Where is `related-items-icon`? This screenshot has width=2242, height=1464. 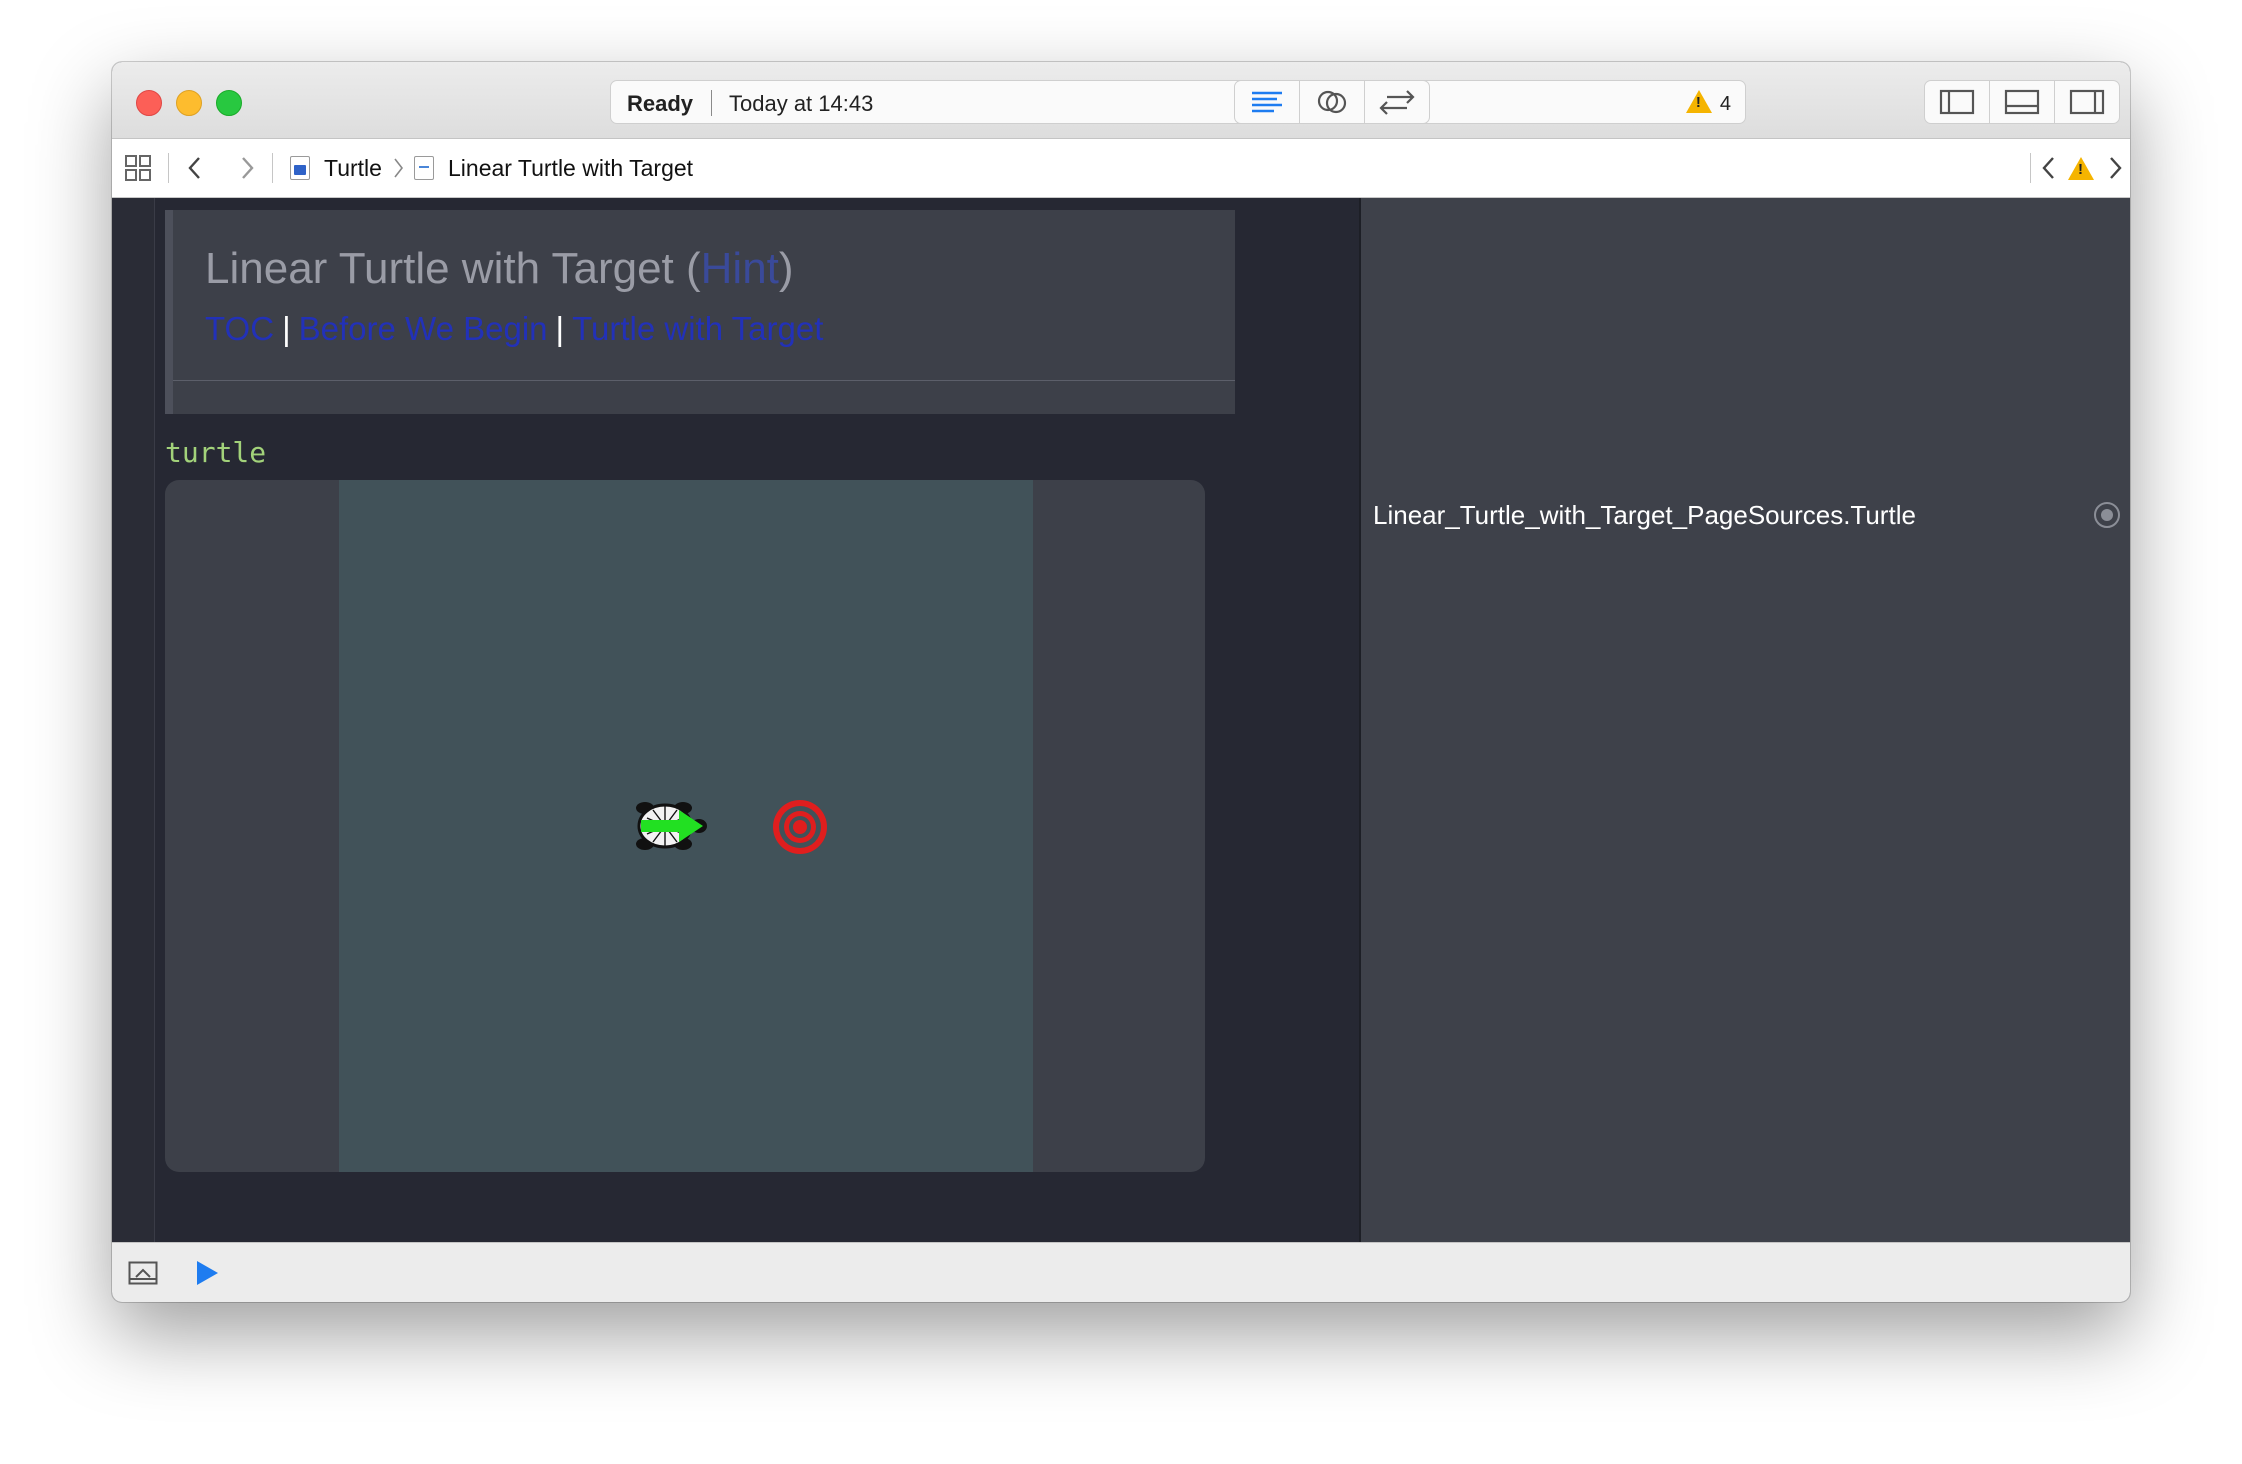 related-items-icon is located at coordinates (138, 168).